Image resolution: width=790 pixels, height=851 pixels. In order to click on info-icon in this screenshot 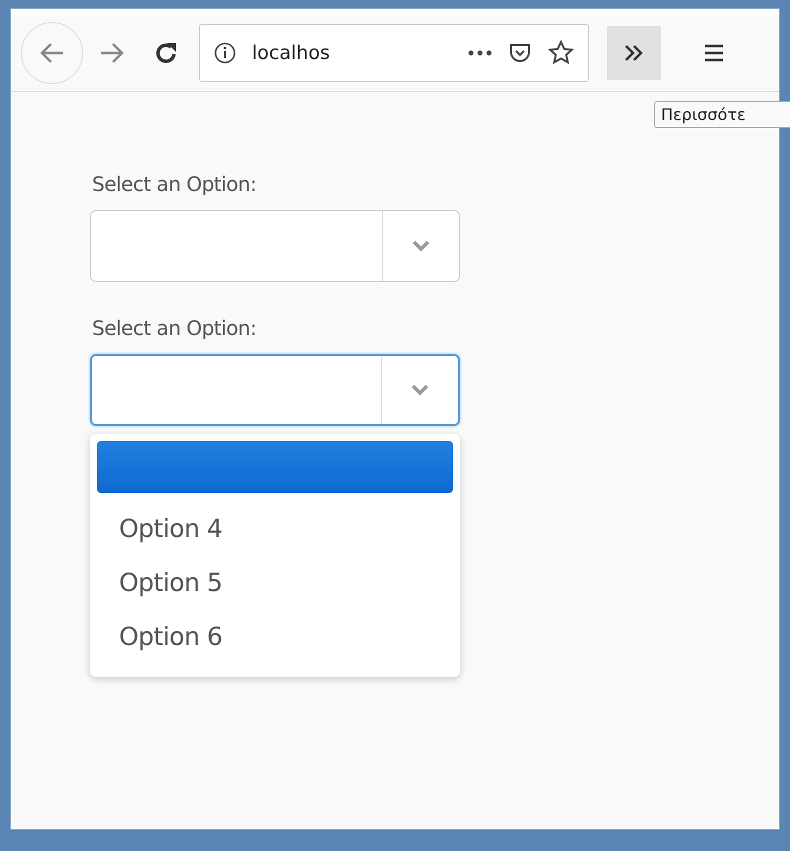, I will do `click(225, 53)`.